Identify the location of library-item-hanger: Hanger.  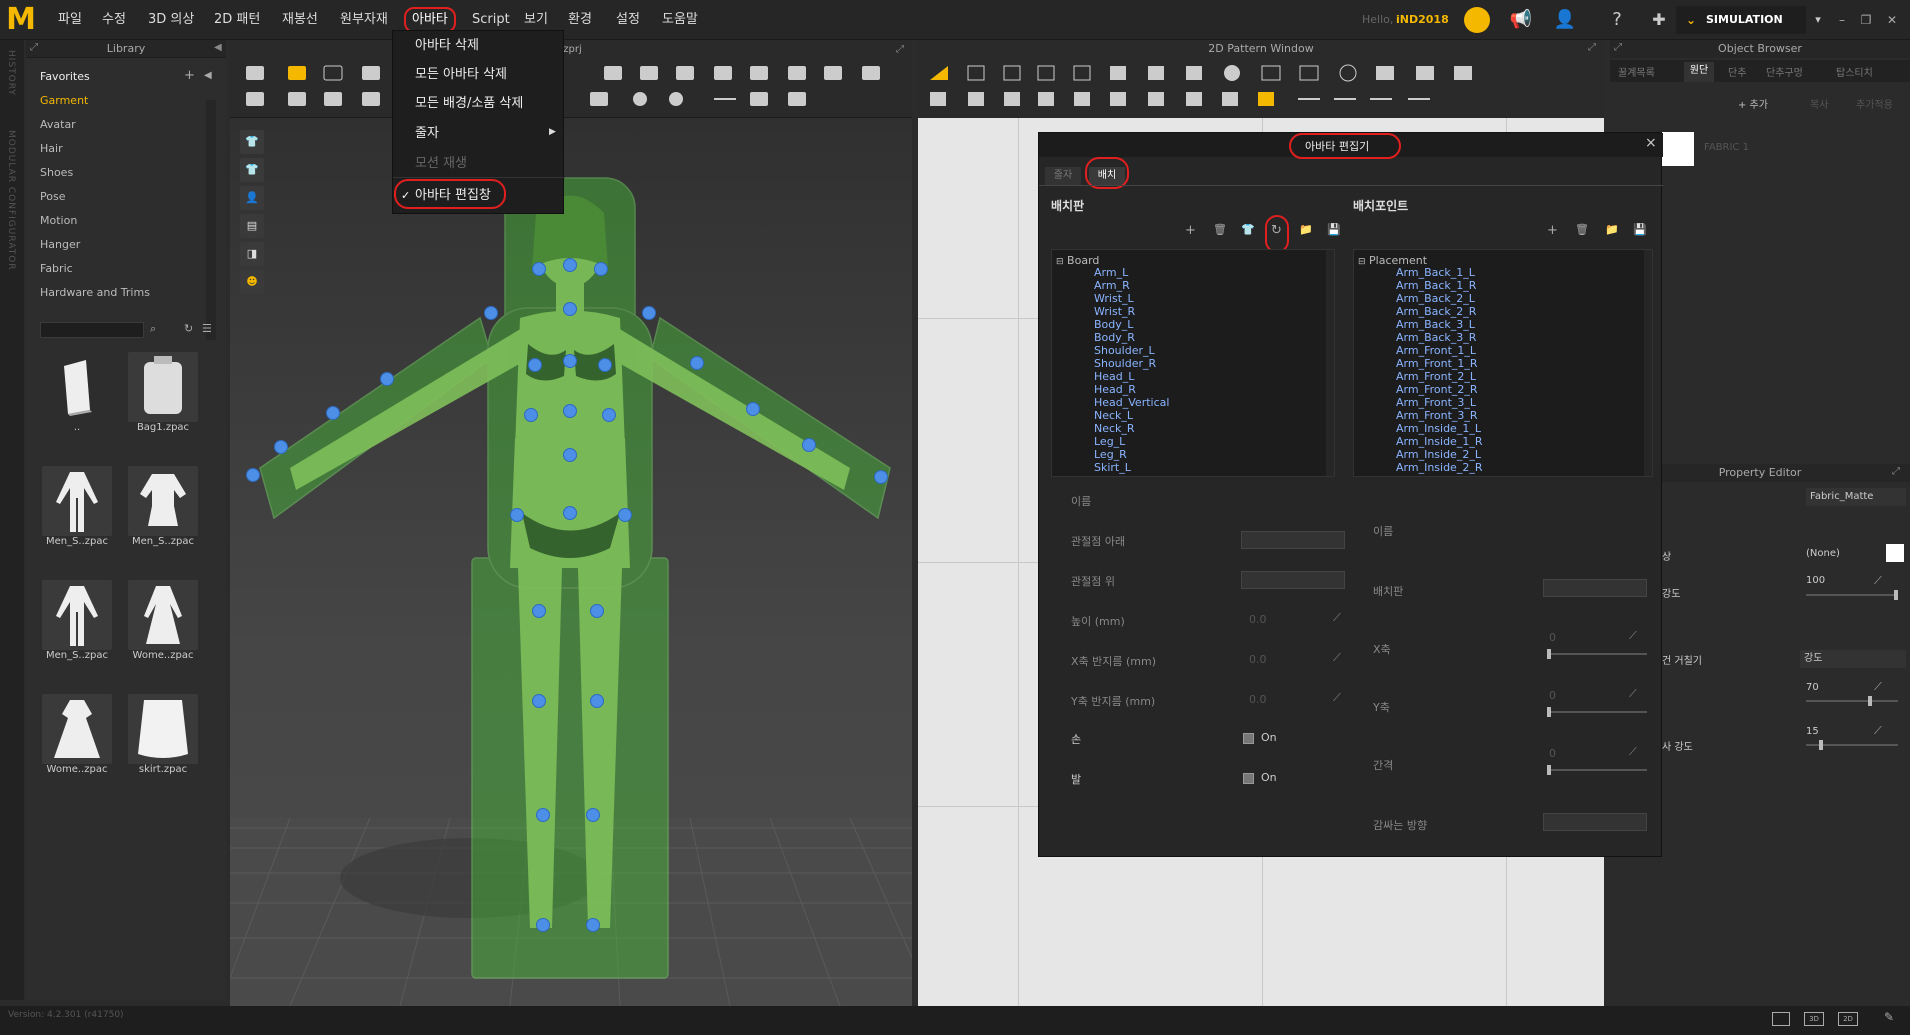
(60, 244).